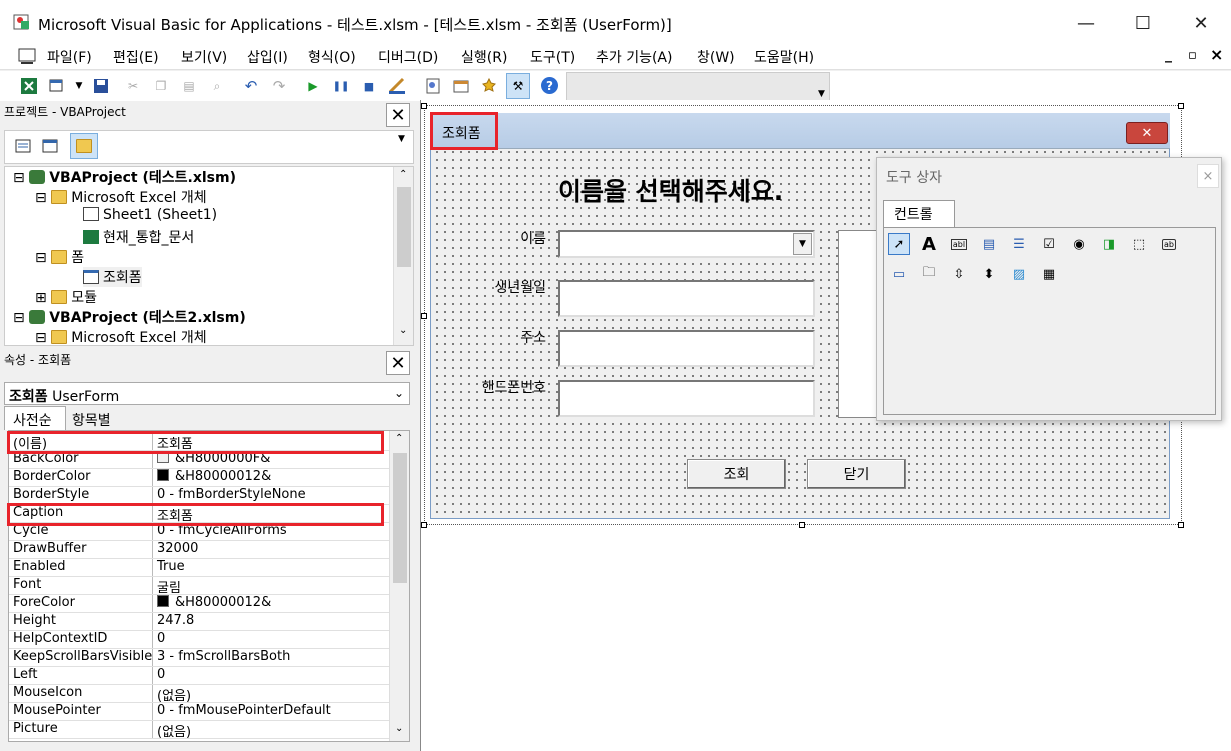 Image resolution: width=1231 pixels, height=751 pixels. What do you see at coordinates (899, 274) in the screenshot?
I see `tabstrip-tool-icon: ▭` at bounding box center [899, 274].